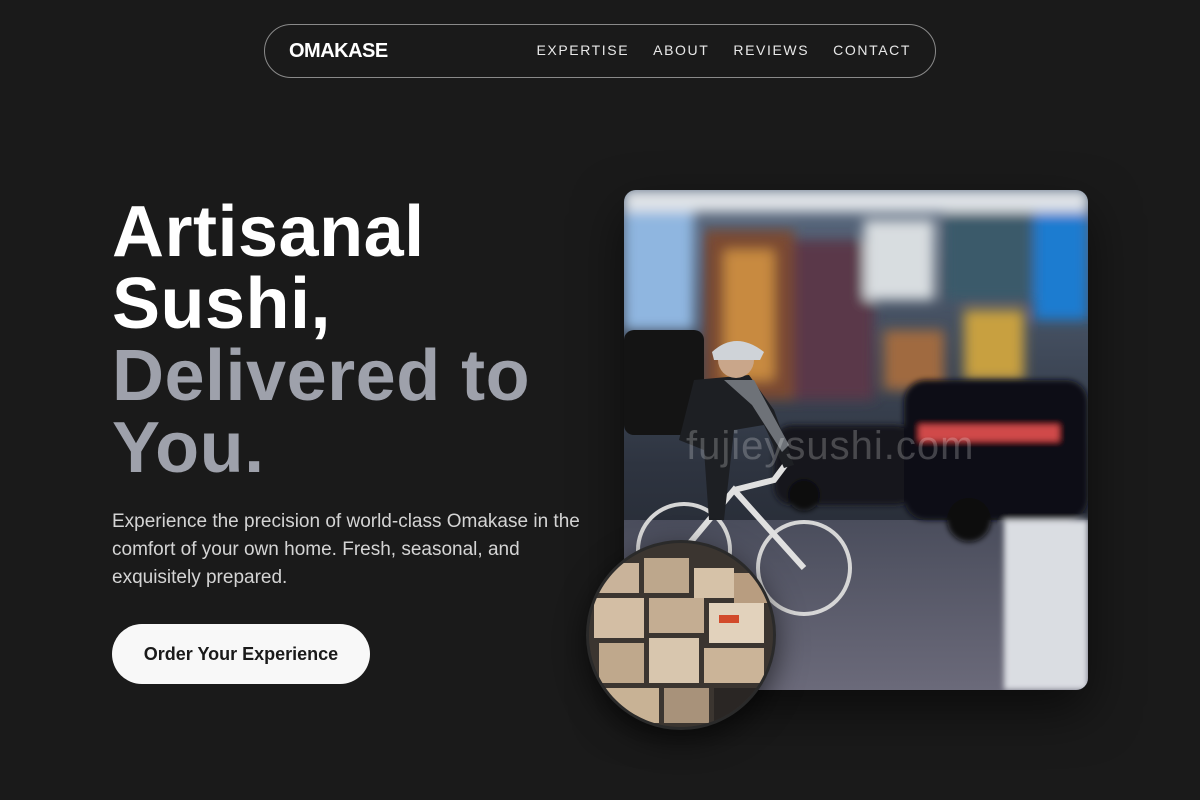  What do you see at coordinates (188, 448) in the screenshot?
I see `hero-title-line-muted: You.` at bounding box center [188, 448].